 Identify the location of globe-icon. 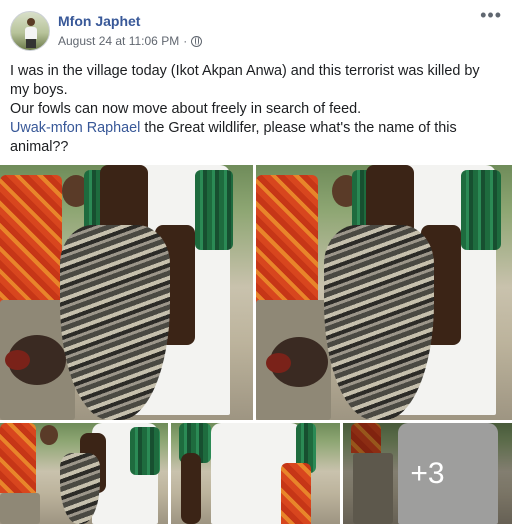
(197, 41).